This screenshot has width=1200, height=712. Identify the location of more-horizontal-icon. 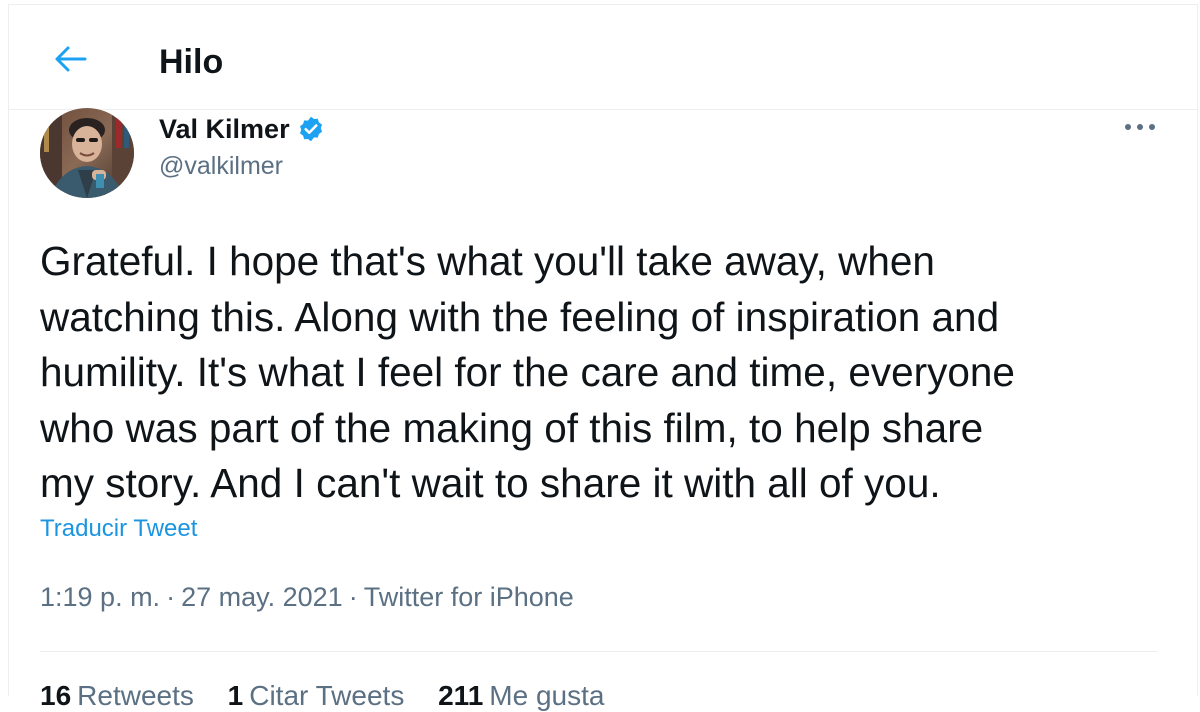
(1140, 127).